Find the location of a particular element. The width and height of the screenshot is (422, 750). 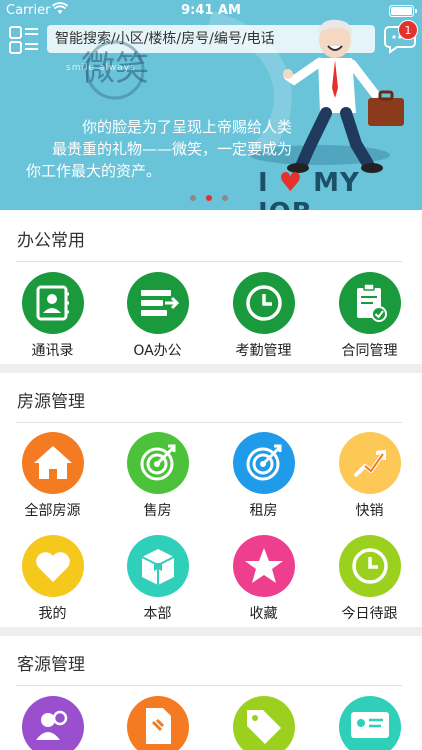

grid-label: 考勤管理 is located at coordinates (263, 351).